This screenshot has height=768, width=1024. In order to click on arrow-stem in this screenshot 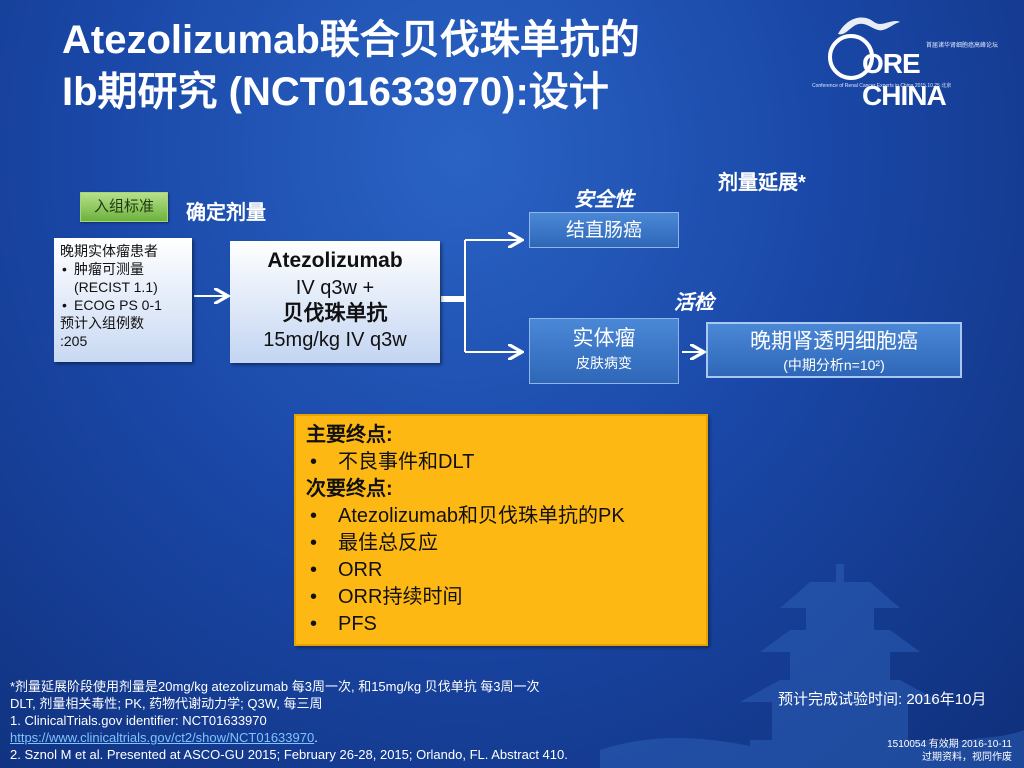, I will do `click(453, 299)`.